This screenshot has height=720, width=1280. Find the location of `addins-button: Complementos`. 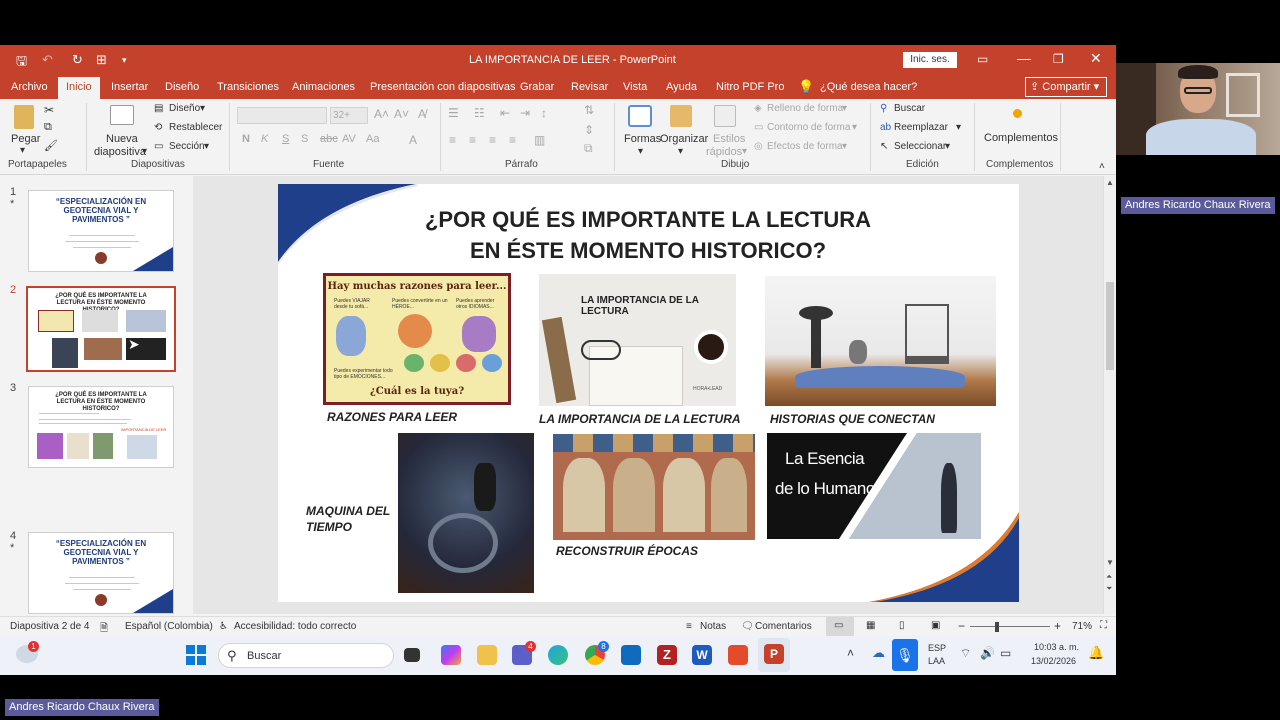

addins-button: Complementos is located at coordinates (1021, 138).